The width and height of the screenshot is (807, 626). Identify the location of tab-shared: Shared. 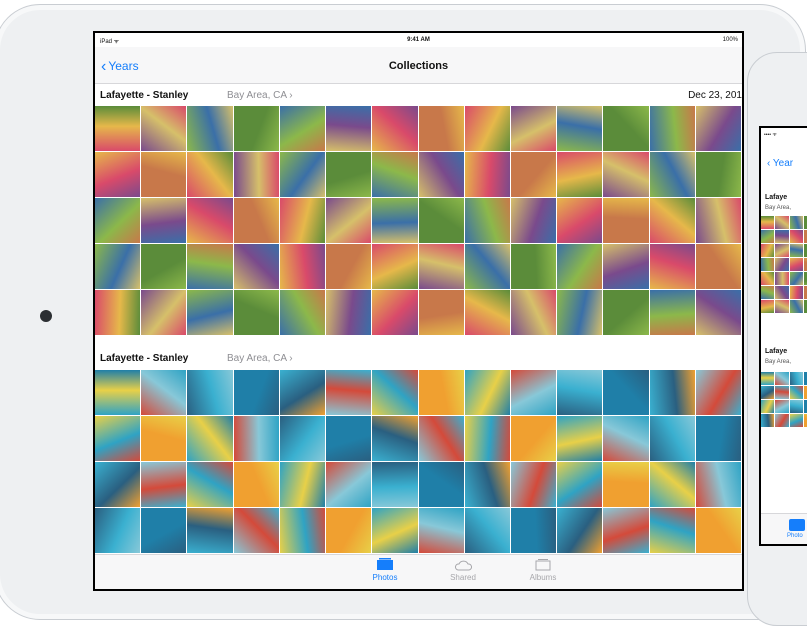
(463, 570).